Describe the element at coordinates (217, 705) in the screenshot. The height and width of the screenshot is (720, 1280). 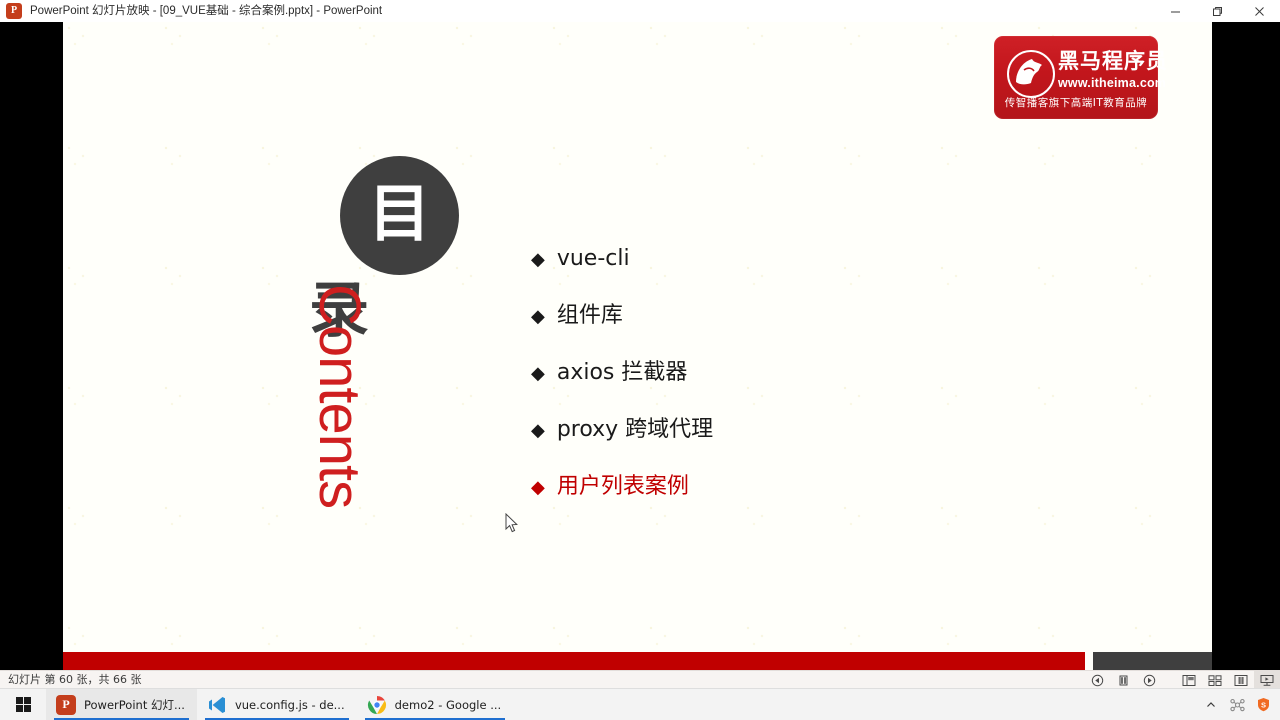
I see `vscode-icon` at that location.